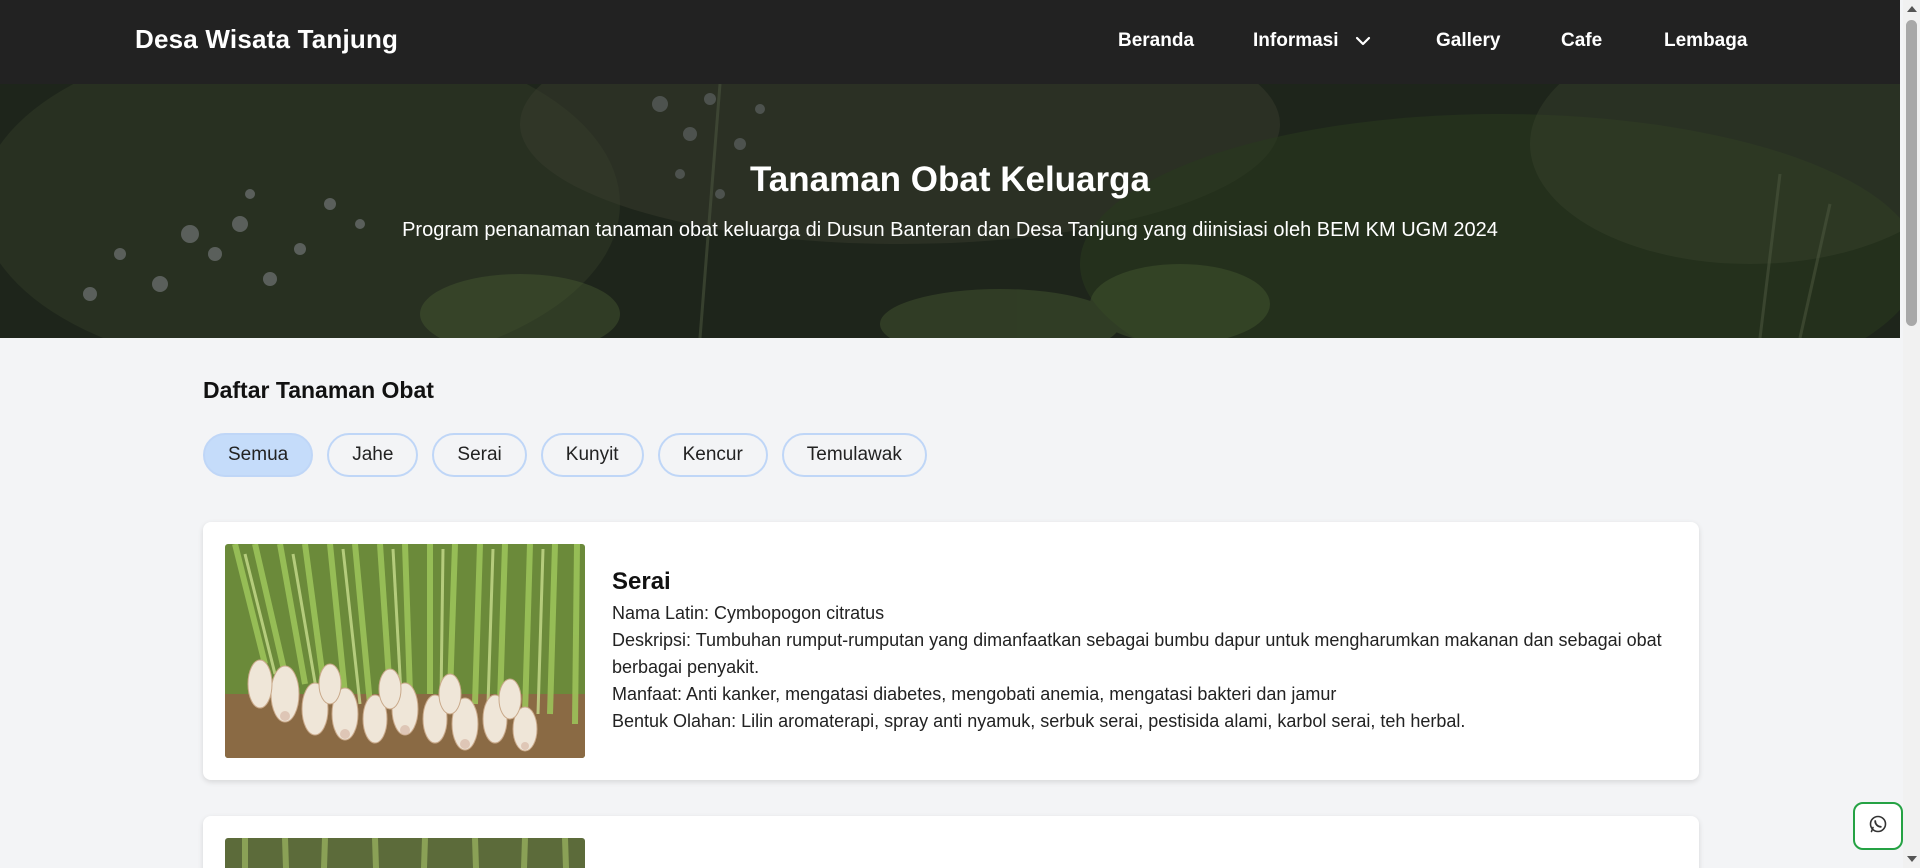  What do you see at coordinates (479, 455) in the screenshot?
I see `filter-chip-serai: Serai` at bounding box center [479, 455].